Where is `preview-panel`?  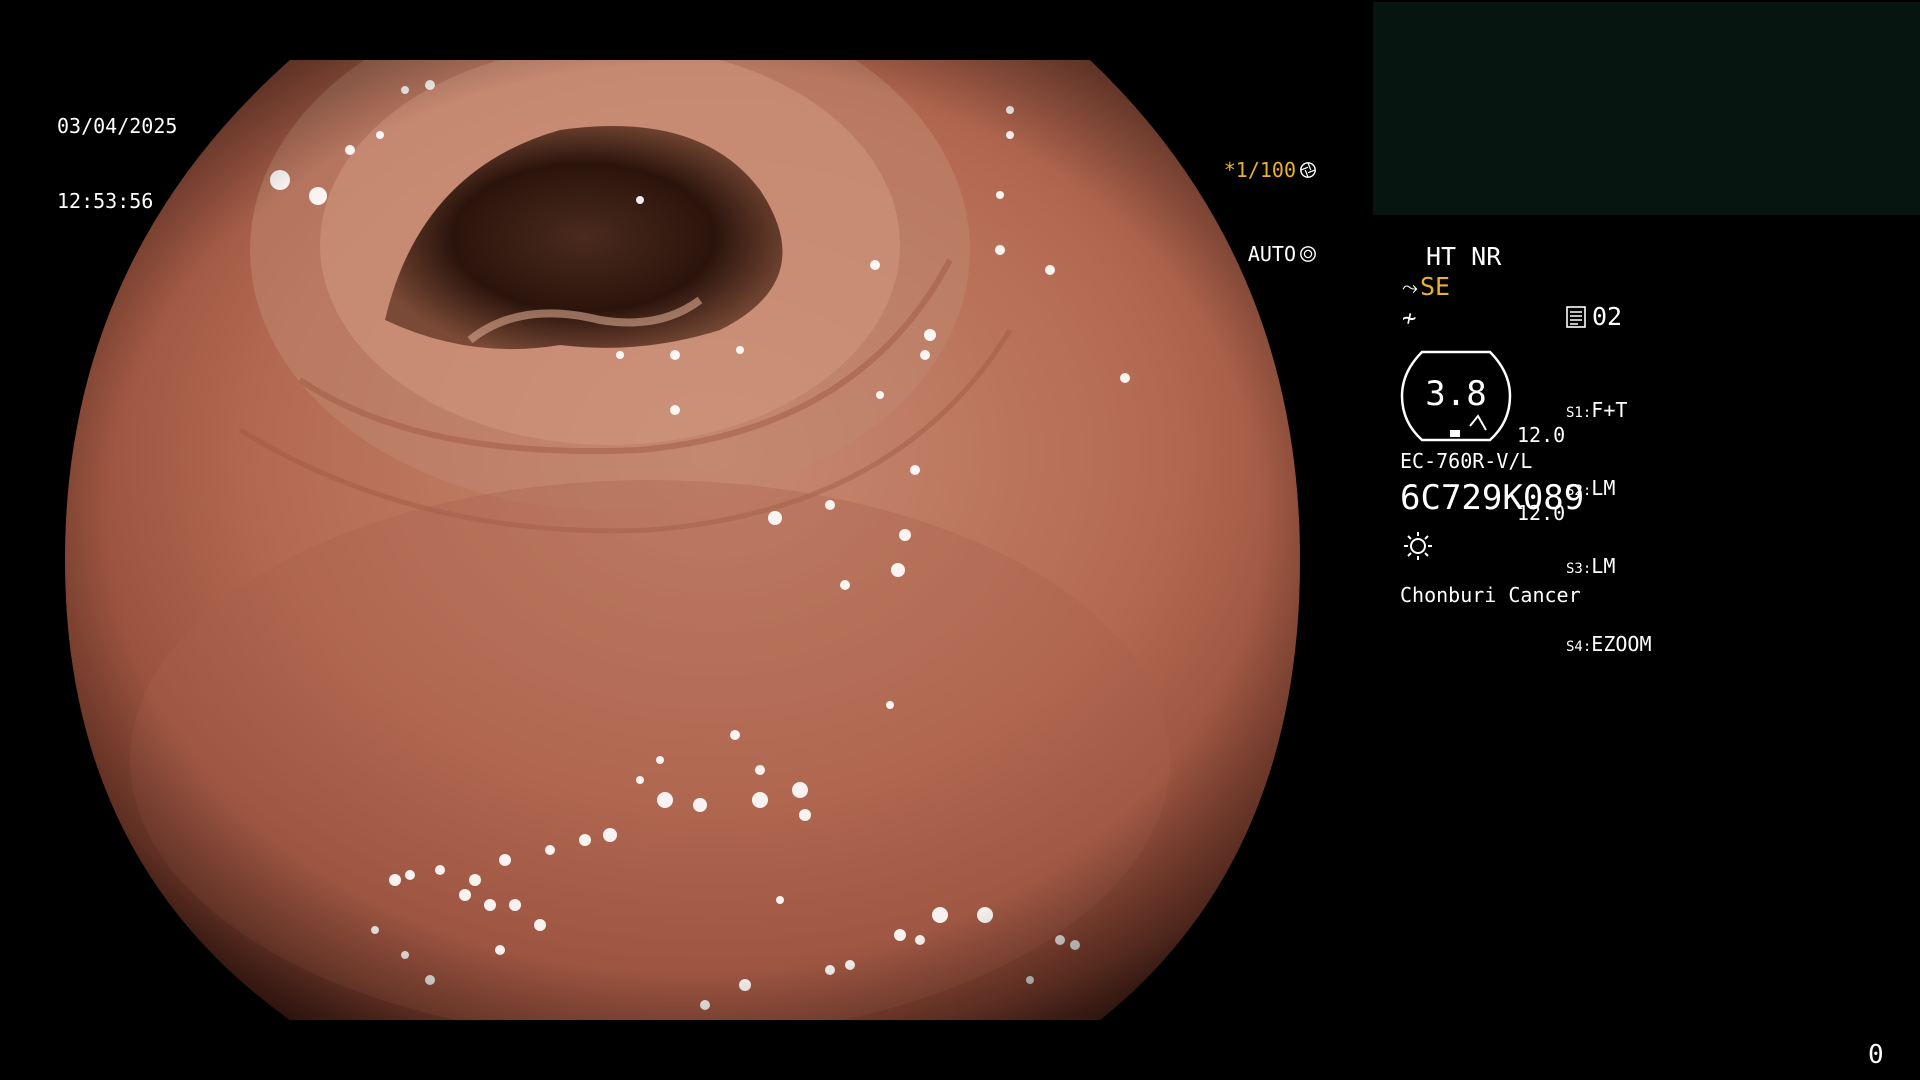
preview-panel is located at coordinates (1646, 108).